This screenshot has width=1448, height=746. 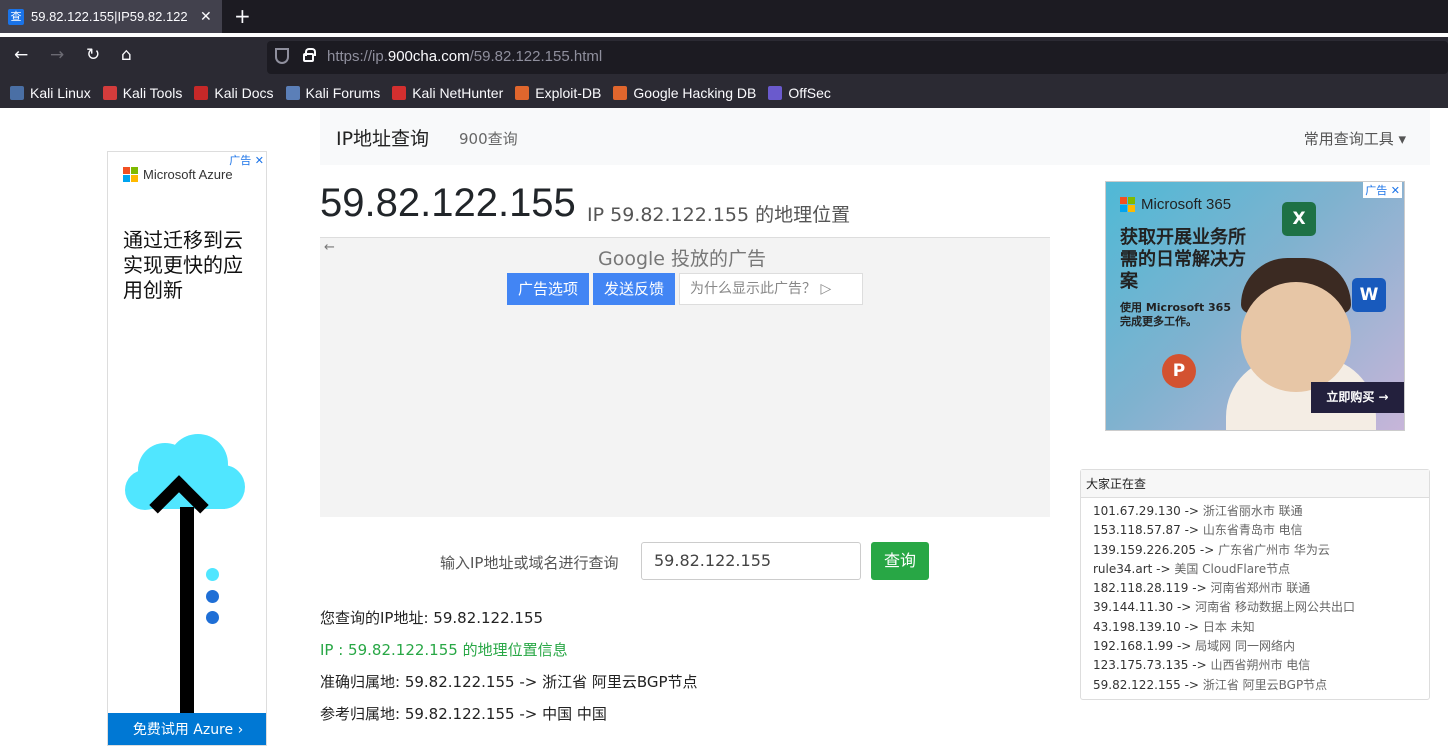 I want to click on ad-options-button: 广告选项, so click(x=548, y=289).